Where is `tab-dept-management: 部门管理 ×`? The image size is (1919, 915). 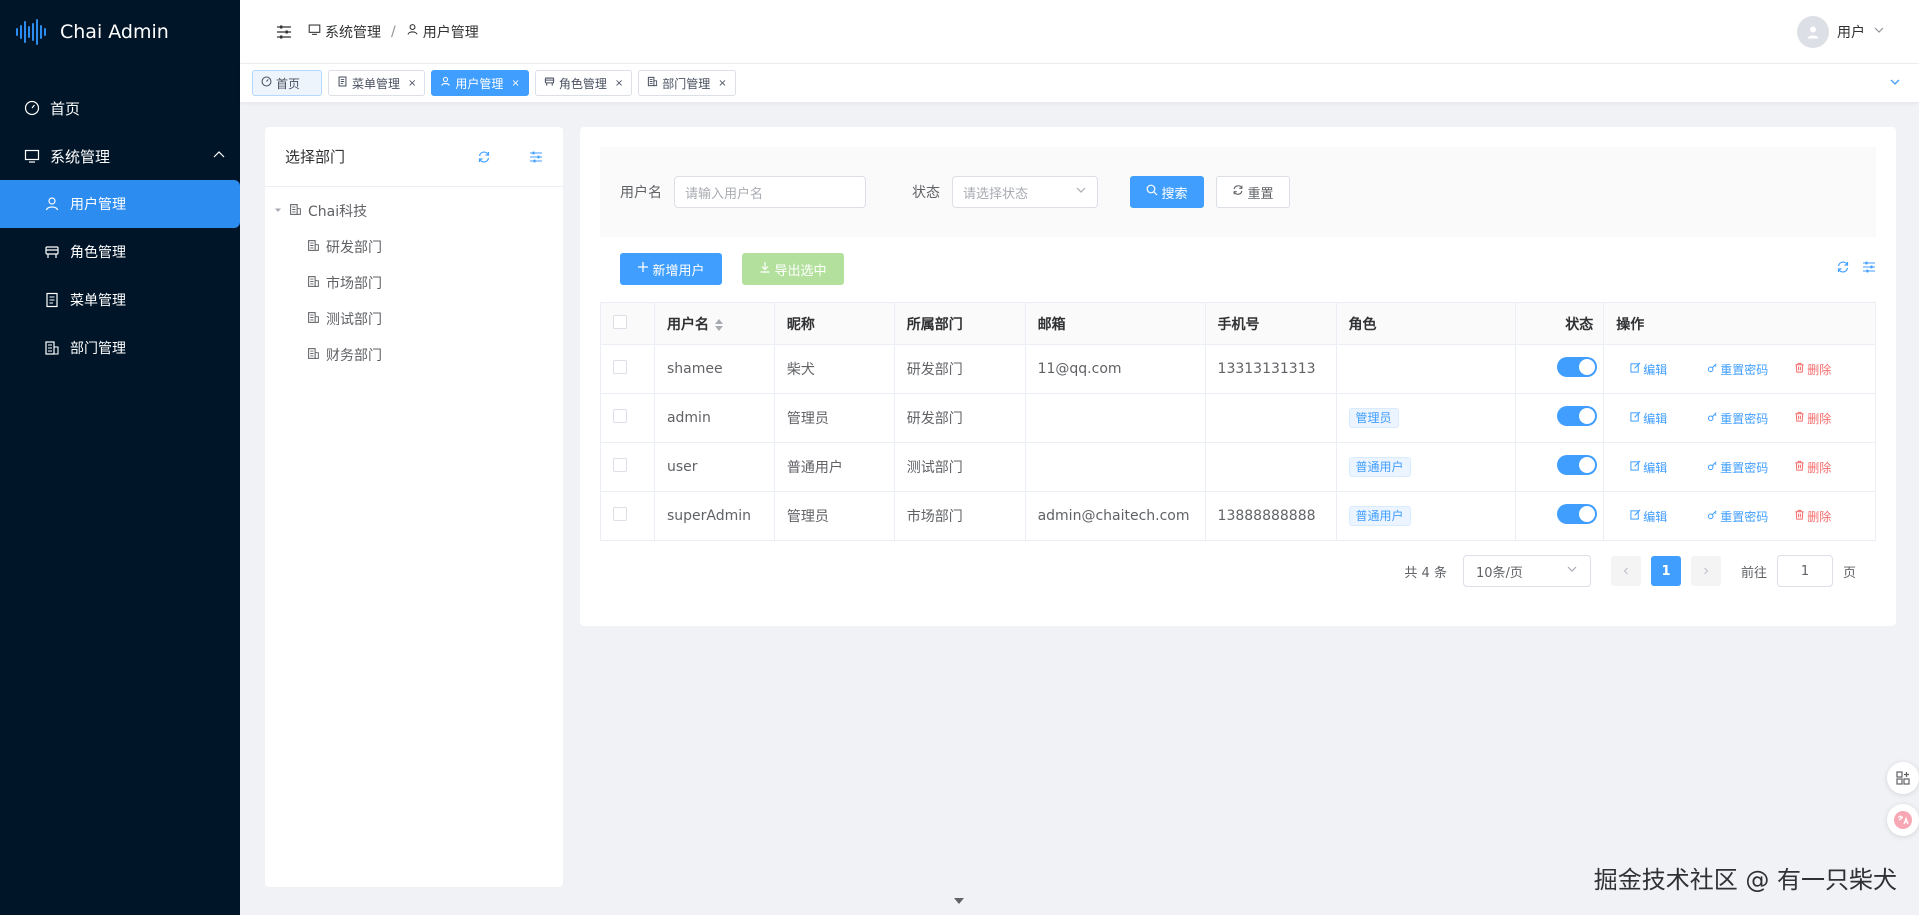
tab-dept-management: 部门管理 × is located at coordinates (687, 83).